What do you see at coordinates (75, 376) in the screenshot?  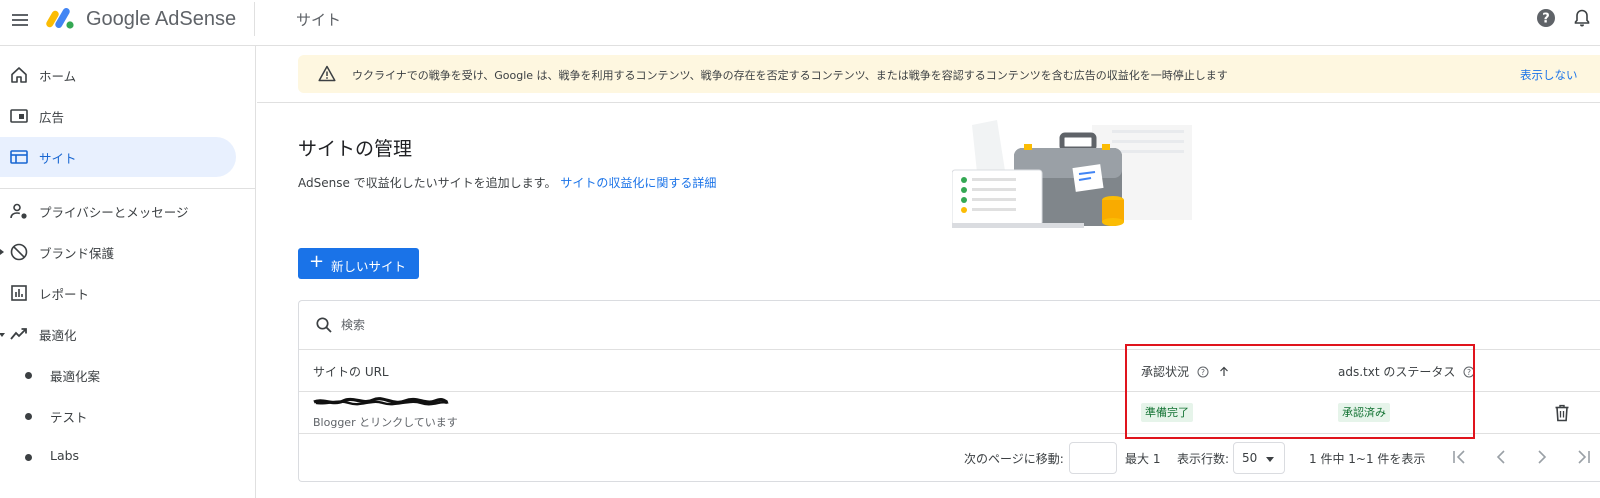 I see `sidebar-item-label: 最適化案` at bounding box center [75, 376].